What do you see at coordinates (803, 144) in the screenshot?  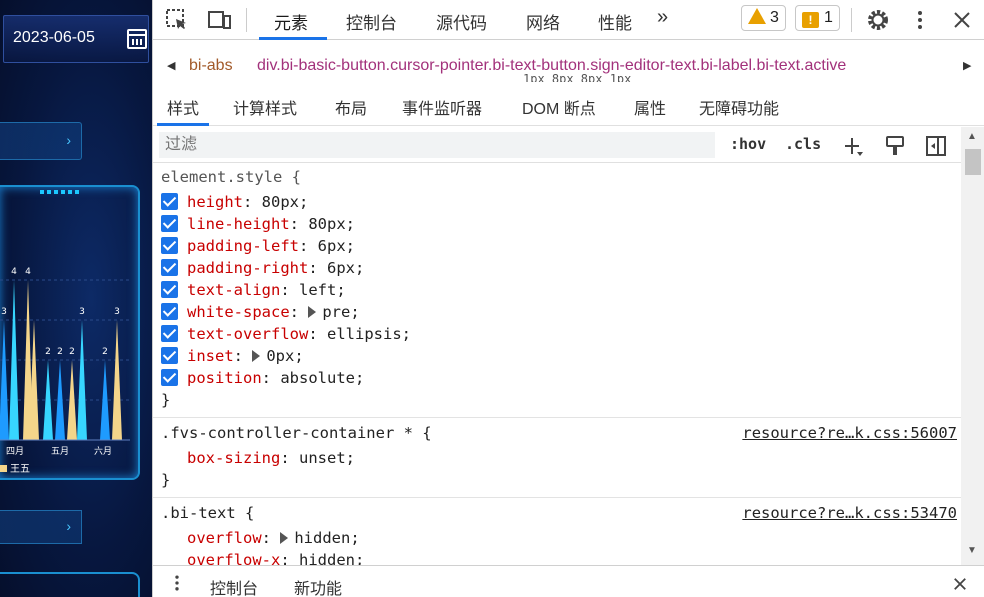 I see `cls-toggle: .cls` at bounding box center [803, 144].